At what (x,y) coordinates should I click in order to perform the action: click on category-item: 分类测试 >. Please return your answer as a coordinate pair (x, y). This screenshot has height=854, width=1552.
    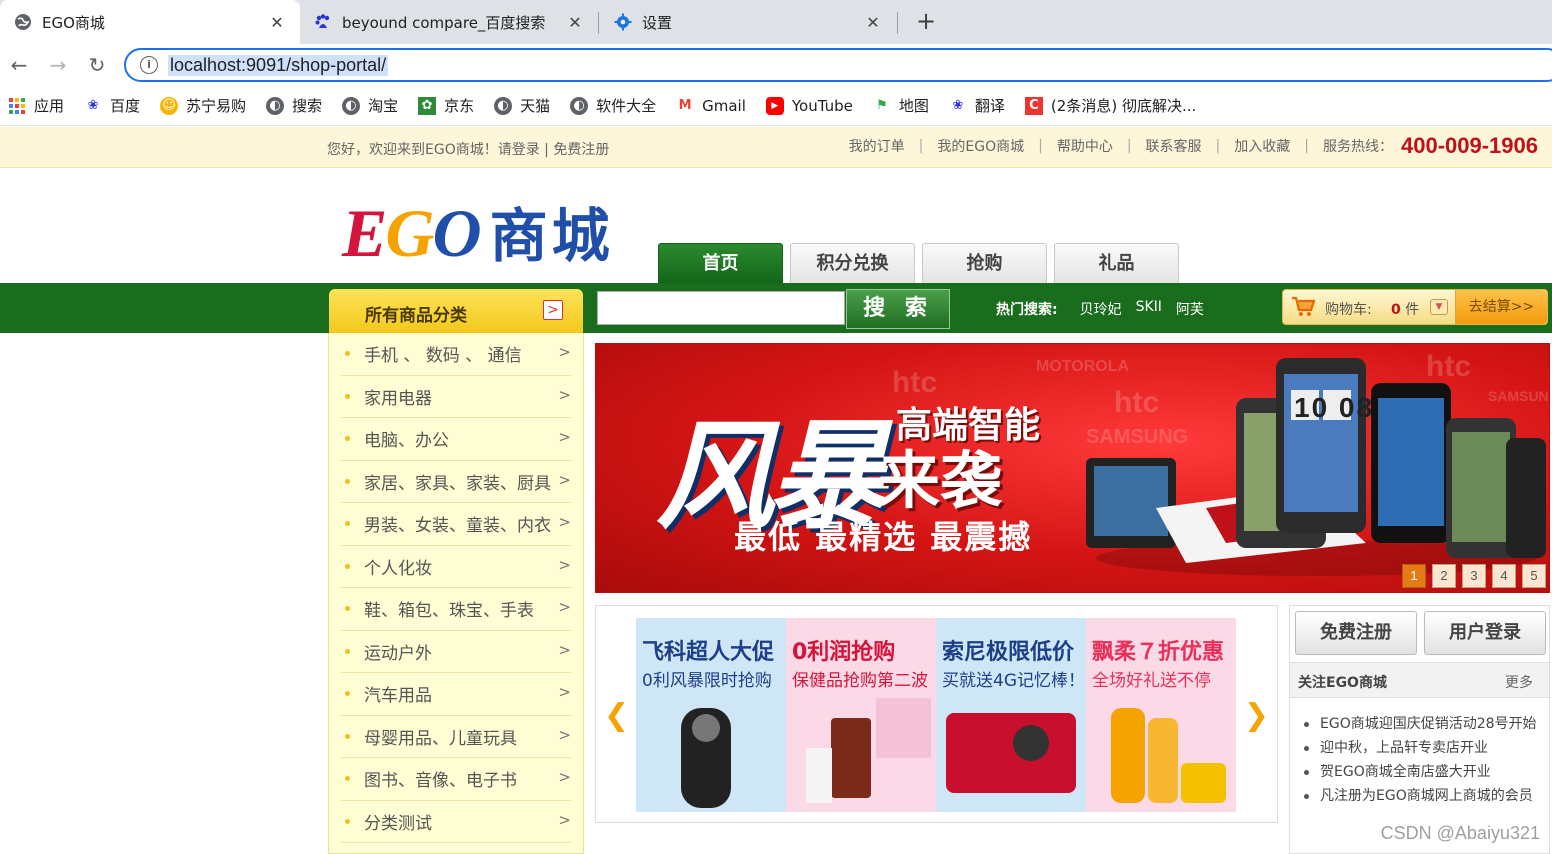
    Looking at the image, I should click on (456, 822).